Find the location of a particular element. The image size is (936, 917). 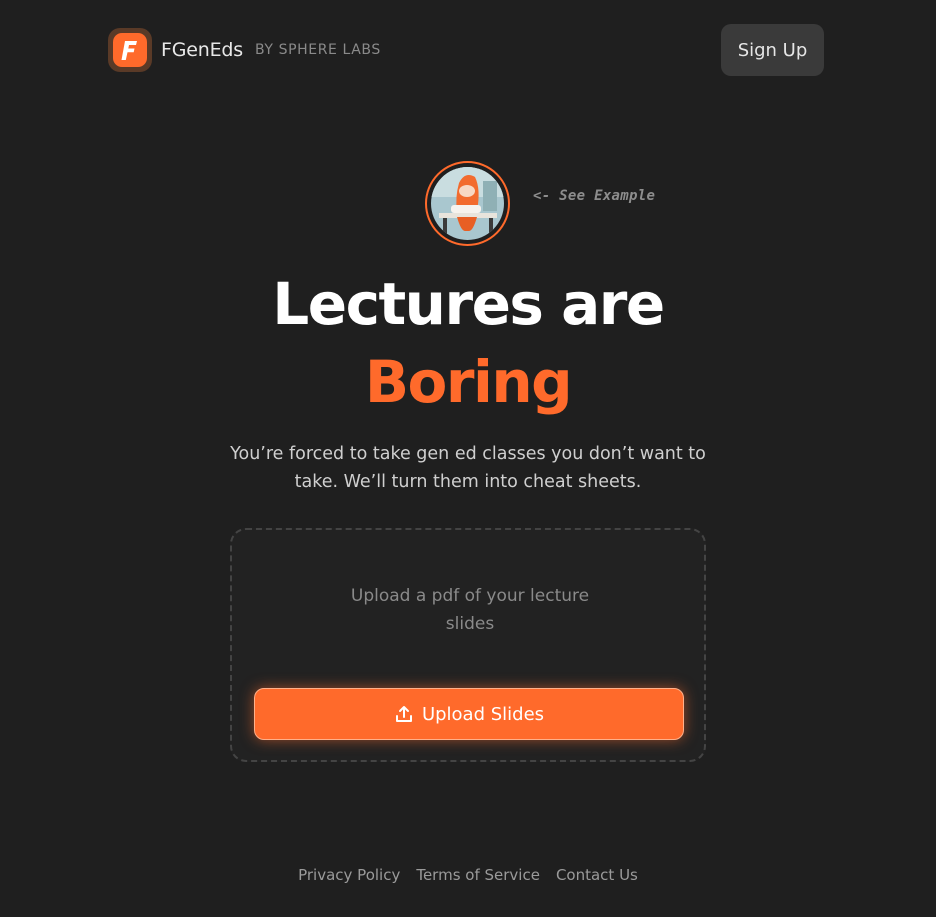

logo is located at coordinates (130, 50).